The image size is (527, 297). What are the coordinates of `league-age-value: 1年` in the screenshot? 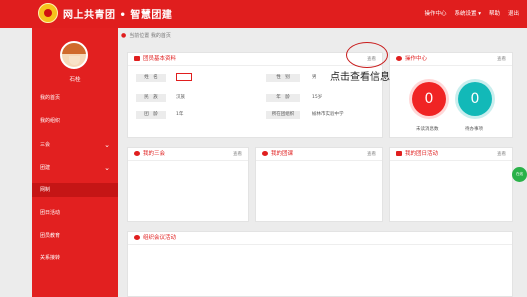 It's located at (180, 114).